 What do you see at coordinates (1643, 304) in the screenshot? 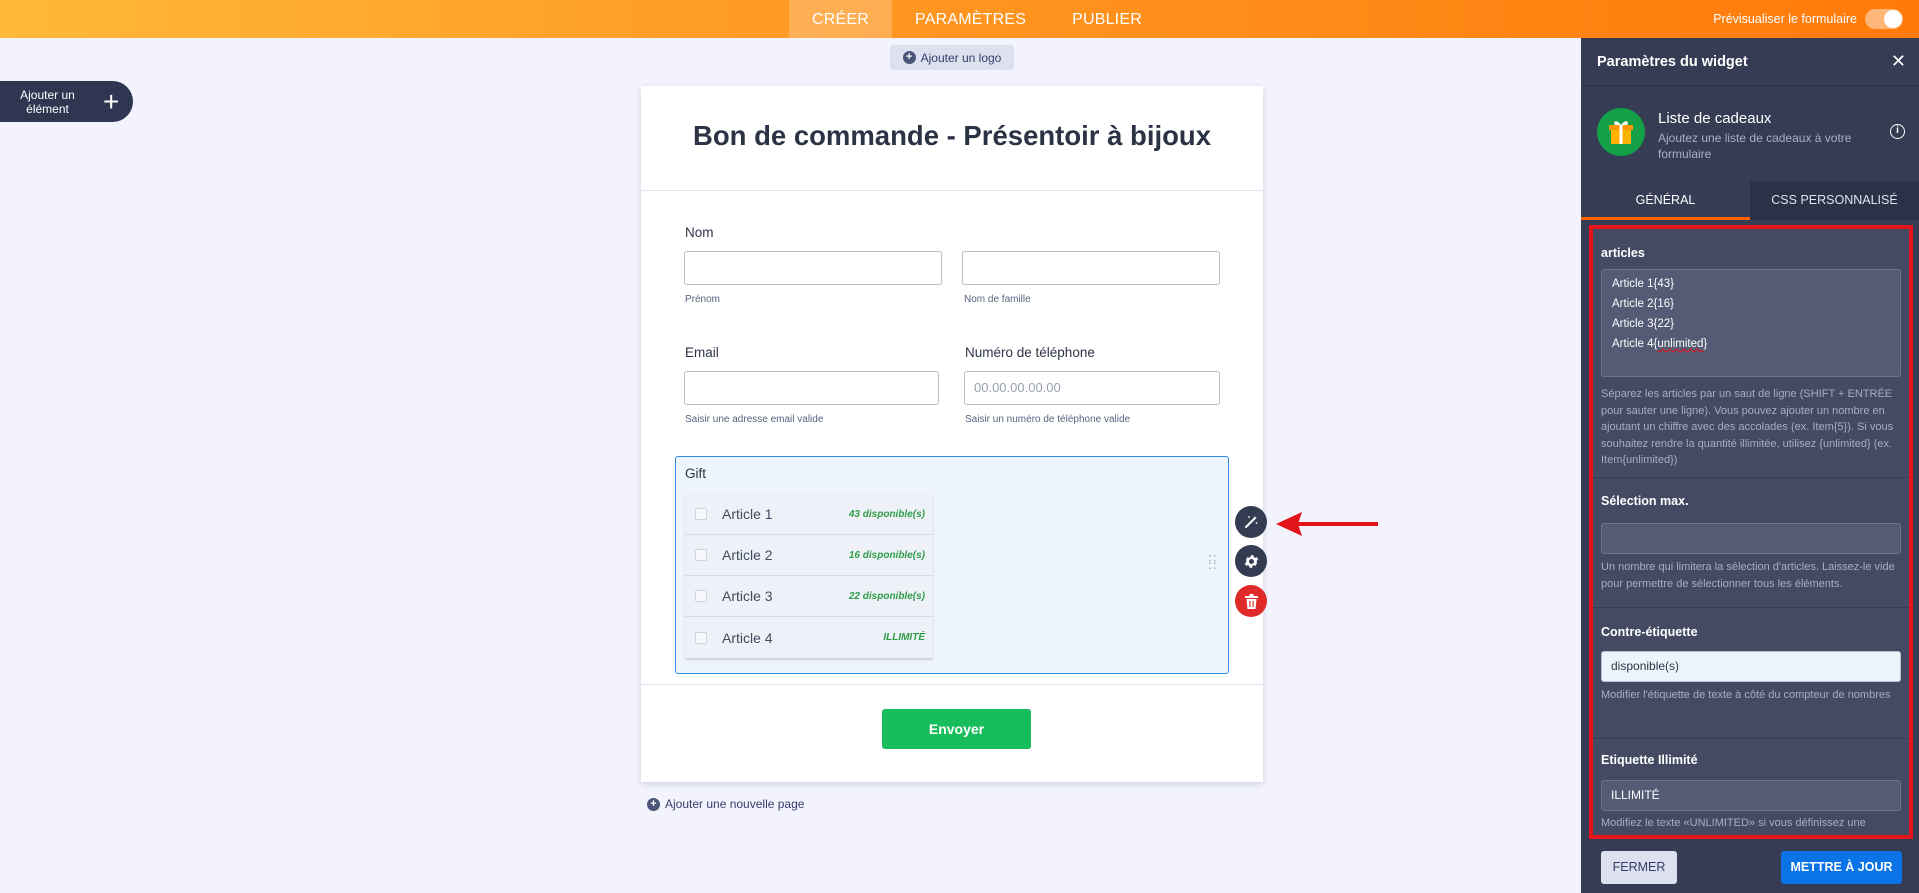
I see `textarea-line: Article 2{16}` at bounding box center [1643, 304].